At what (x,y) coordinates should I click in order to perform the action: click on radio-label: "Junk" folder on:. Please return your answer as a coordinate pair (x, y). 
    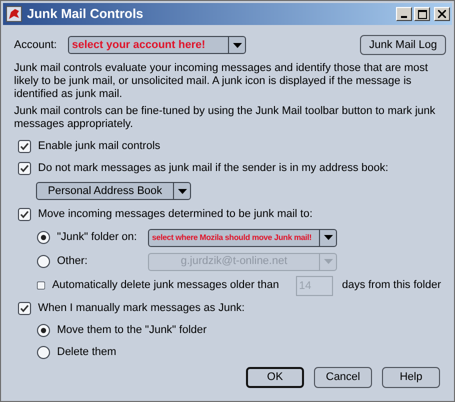
    Looking at the image, I should click on (97, 238).